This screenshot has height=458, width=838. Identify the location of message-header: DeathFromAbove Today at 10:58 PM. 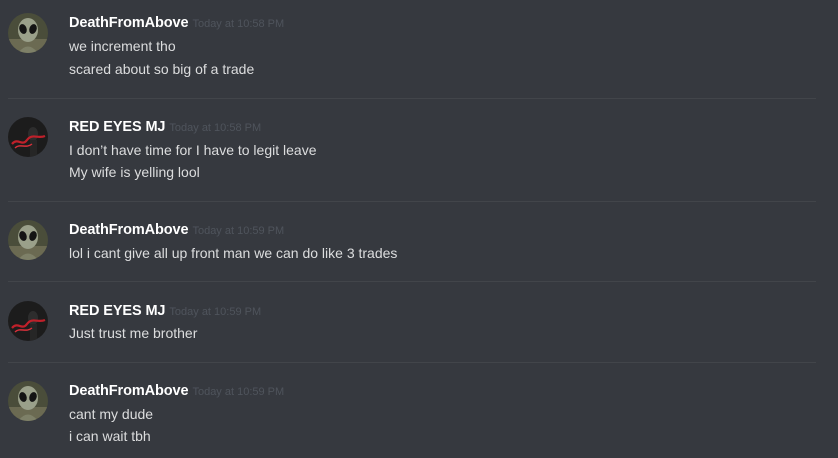
(176, 24).